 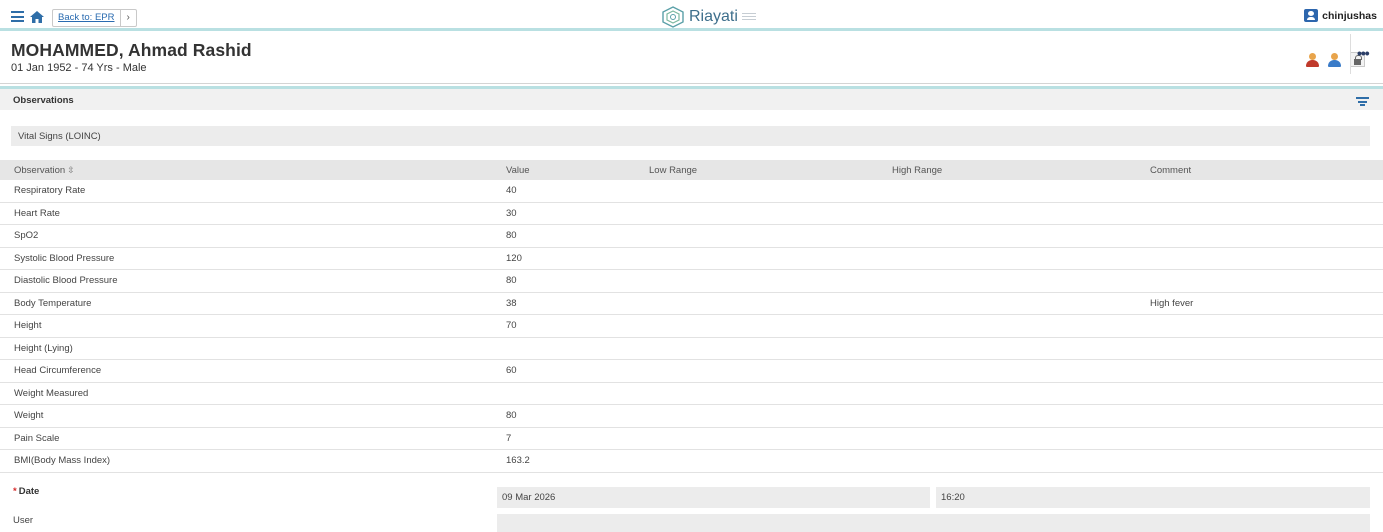 I want to click on riayati-logo-icon, so click(x=673, y=17).